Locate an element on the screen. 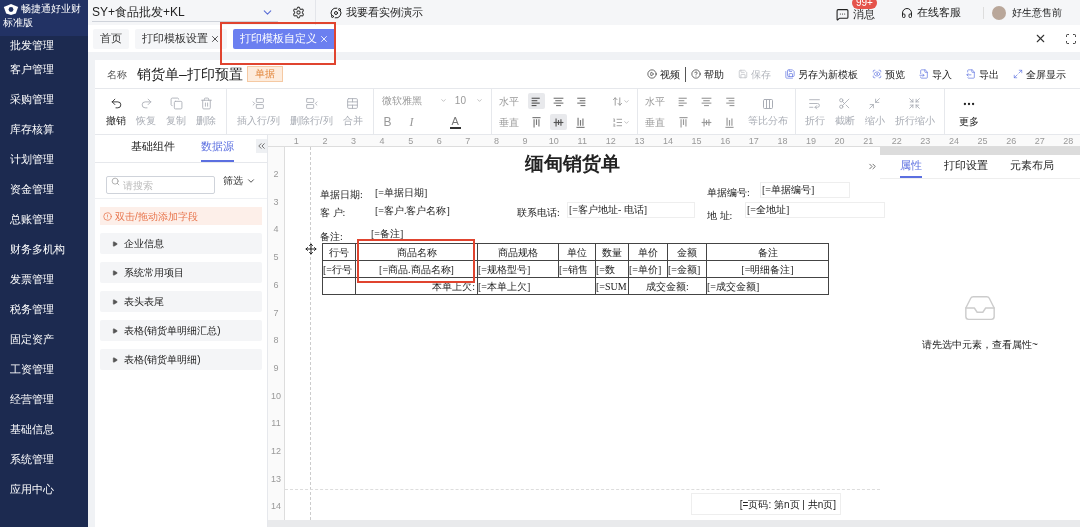 This screenshot has width=1080, height=527. ruler-mark: 8 is located at coordinates (496, 141).